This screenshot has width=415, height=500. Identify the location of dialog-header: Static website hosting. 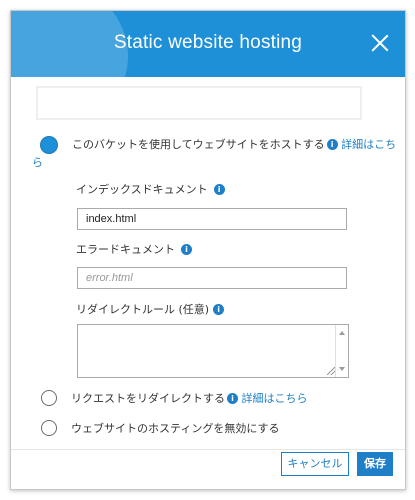
(208, 44).